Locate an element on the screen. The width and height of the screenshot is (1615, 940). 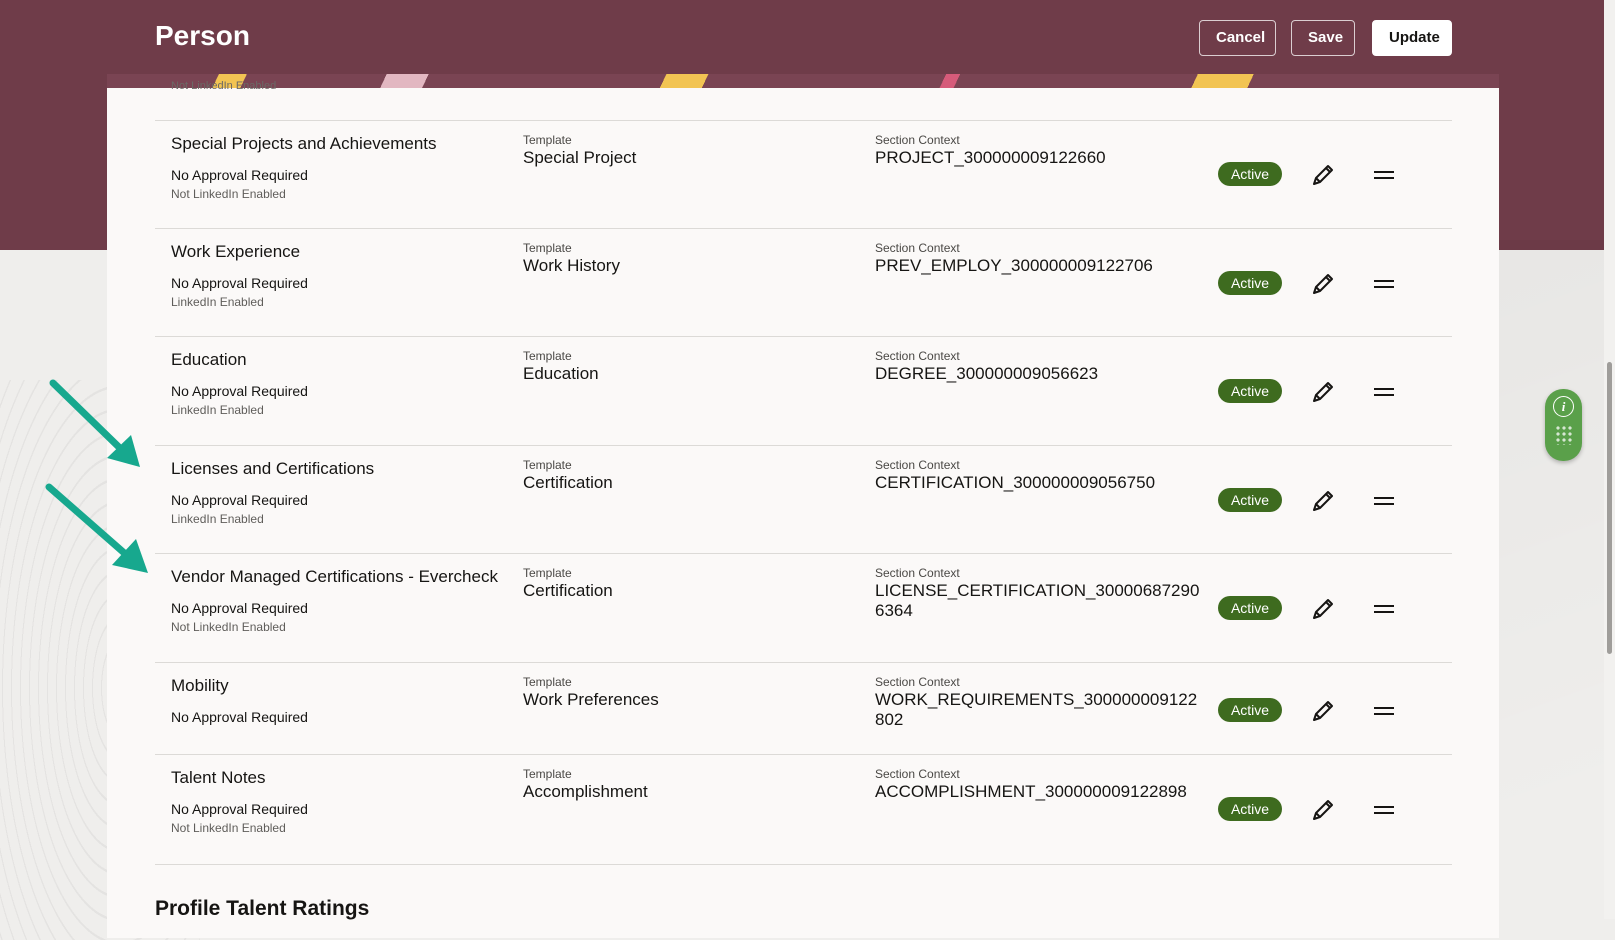
cancel-button: Cancel is located at coordinates (1237, 38).